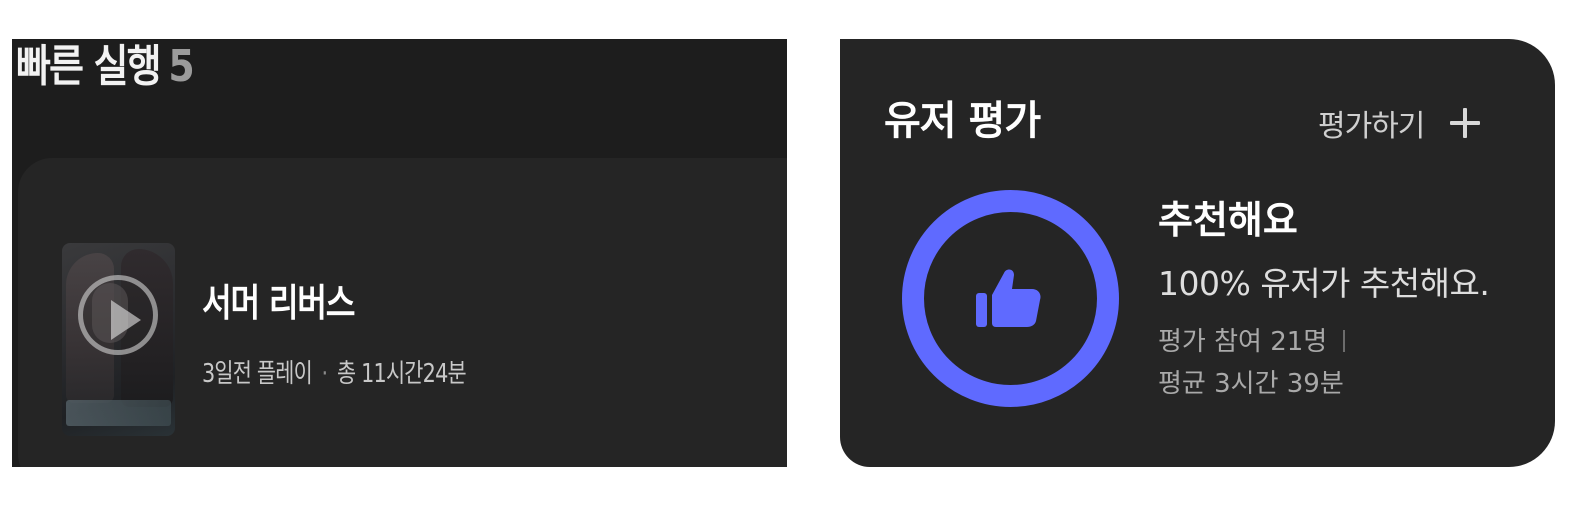  I want to click on game-thumbnail, so click(118, 339).